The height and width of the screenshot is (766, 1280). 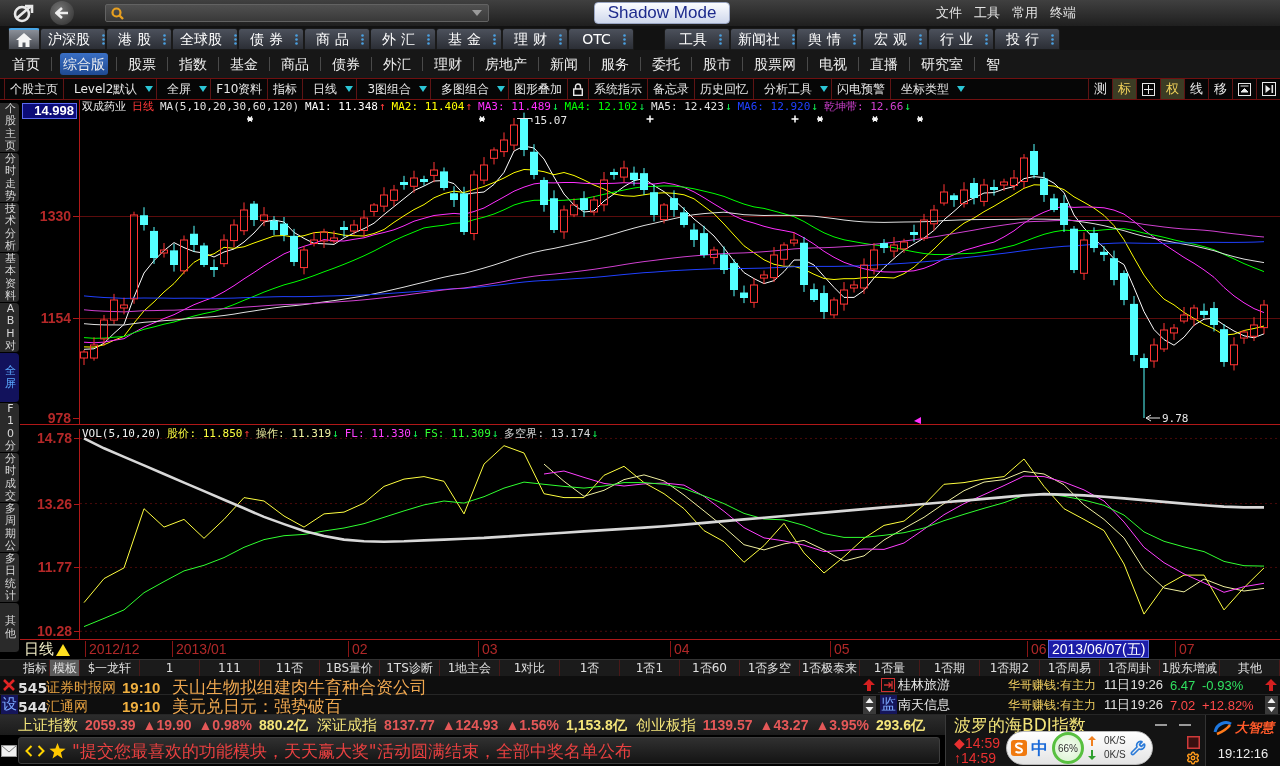 I want to click on toolbar-button: 历史回忆, so click(x=724, y=89).